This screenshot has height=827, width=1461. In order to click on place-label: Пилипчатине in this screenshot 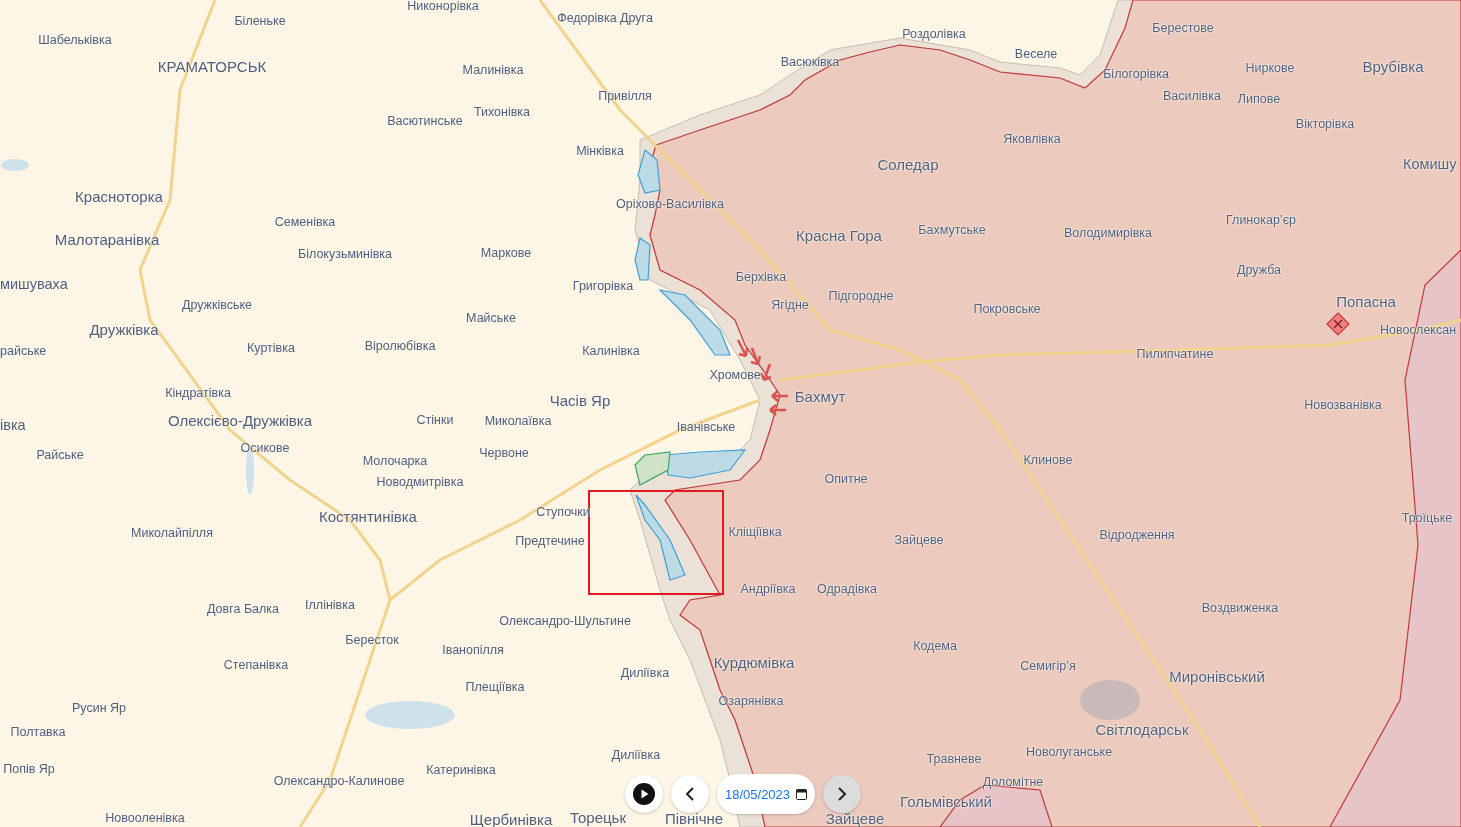, I will do `click(1175, 355)`.